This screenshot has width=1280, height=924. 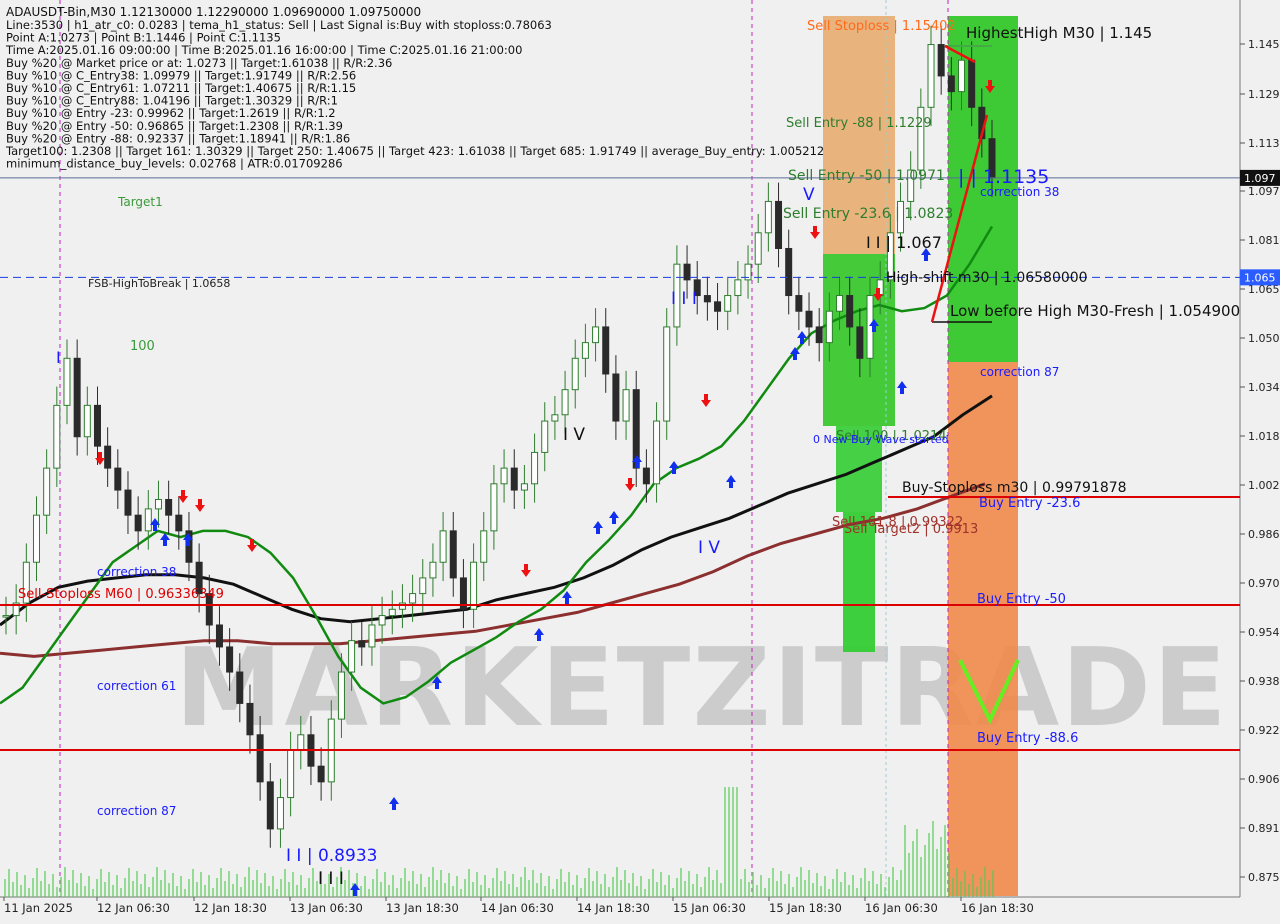 What do you see at coordinates (987, 278) in the screenshot?
I see `annotation-label: High-shift m30 | 1.06580000` at bounding box center [987, 278].